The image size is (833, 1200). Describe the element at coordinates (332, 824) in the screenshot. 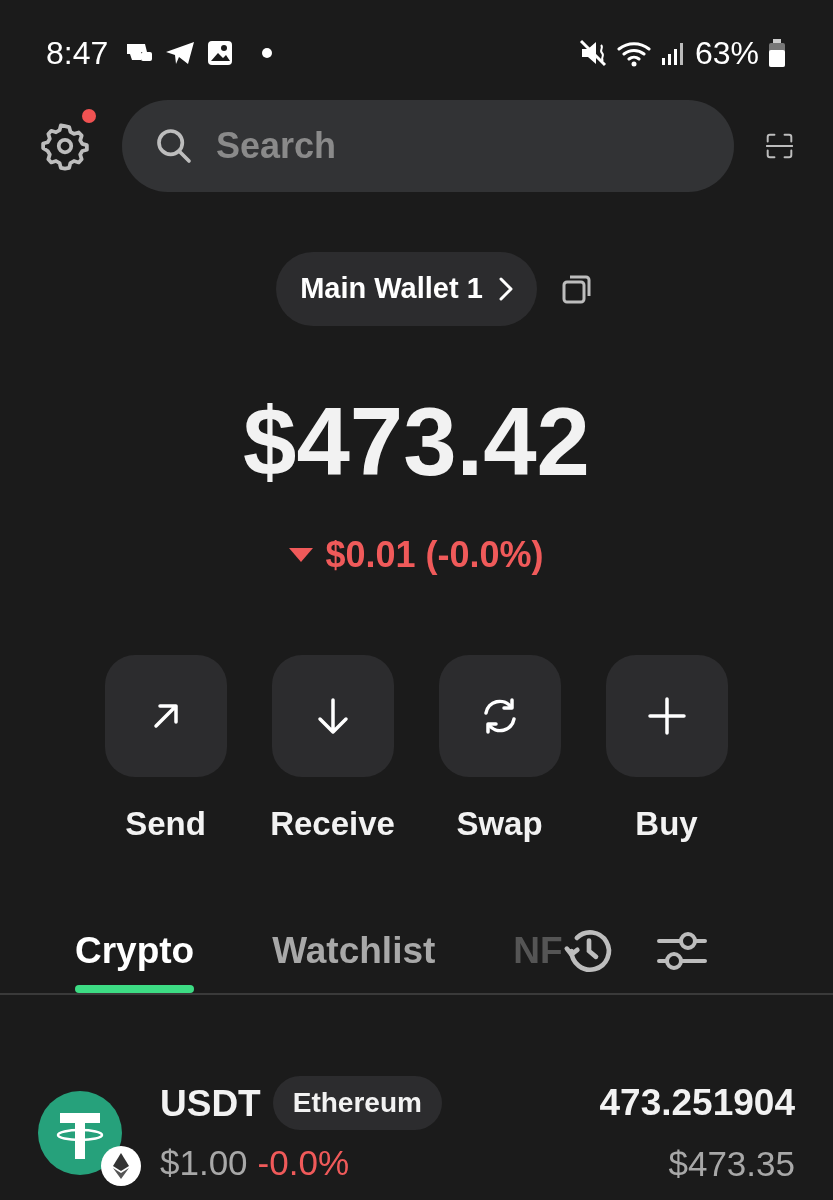

I see `action-label: Receive` at that location.